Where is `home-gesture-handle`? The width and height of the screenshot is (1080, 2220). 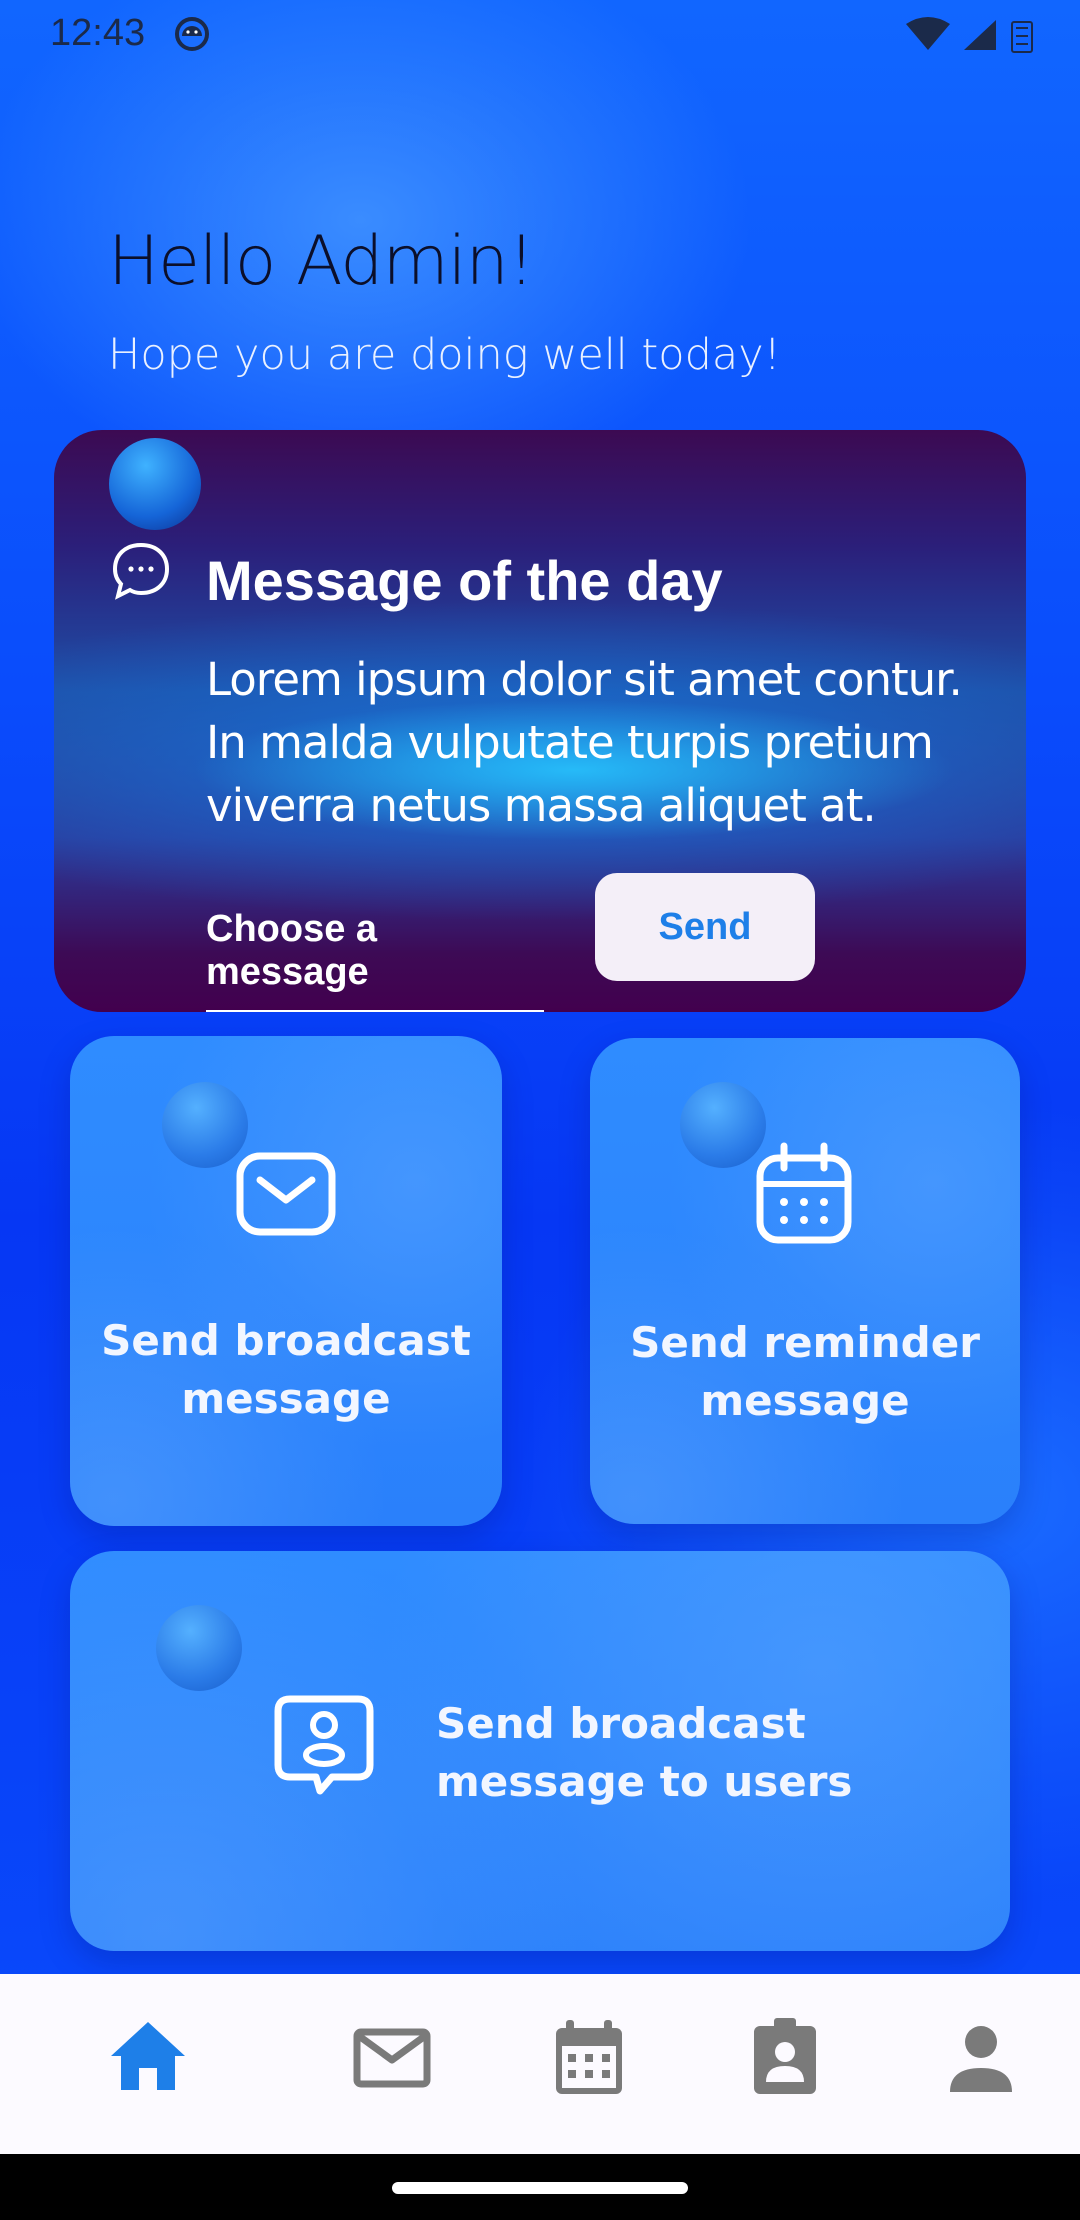
home-gesture-handle is located at coordinates (540, 2188).